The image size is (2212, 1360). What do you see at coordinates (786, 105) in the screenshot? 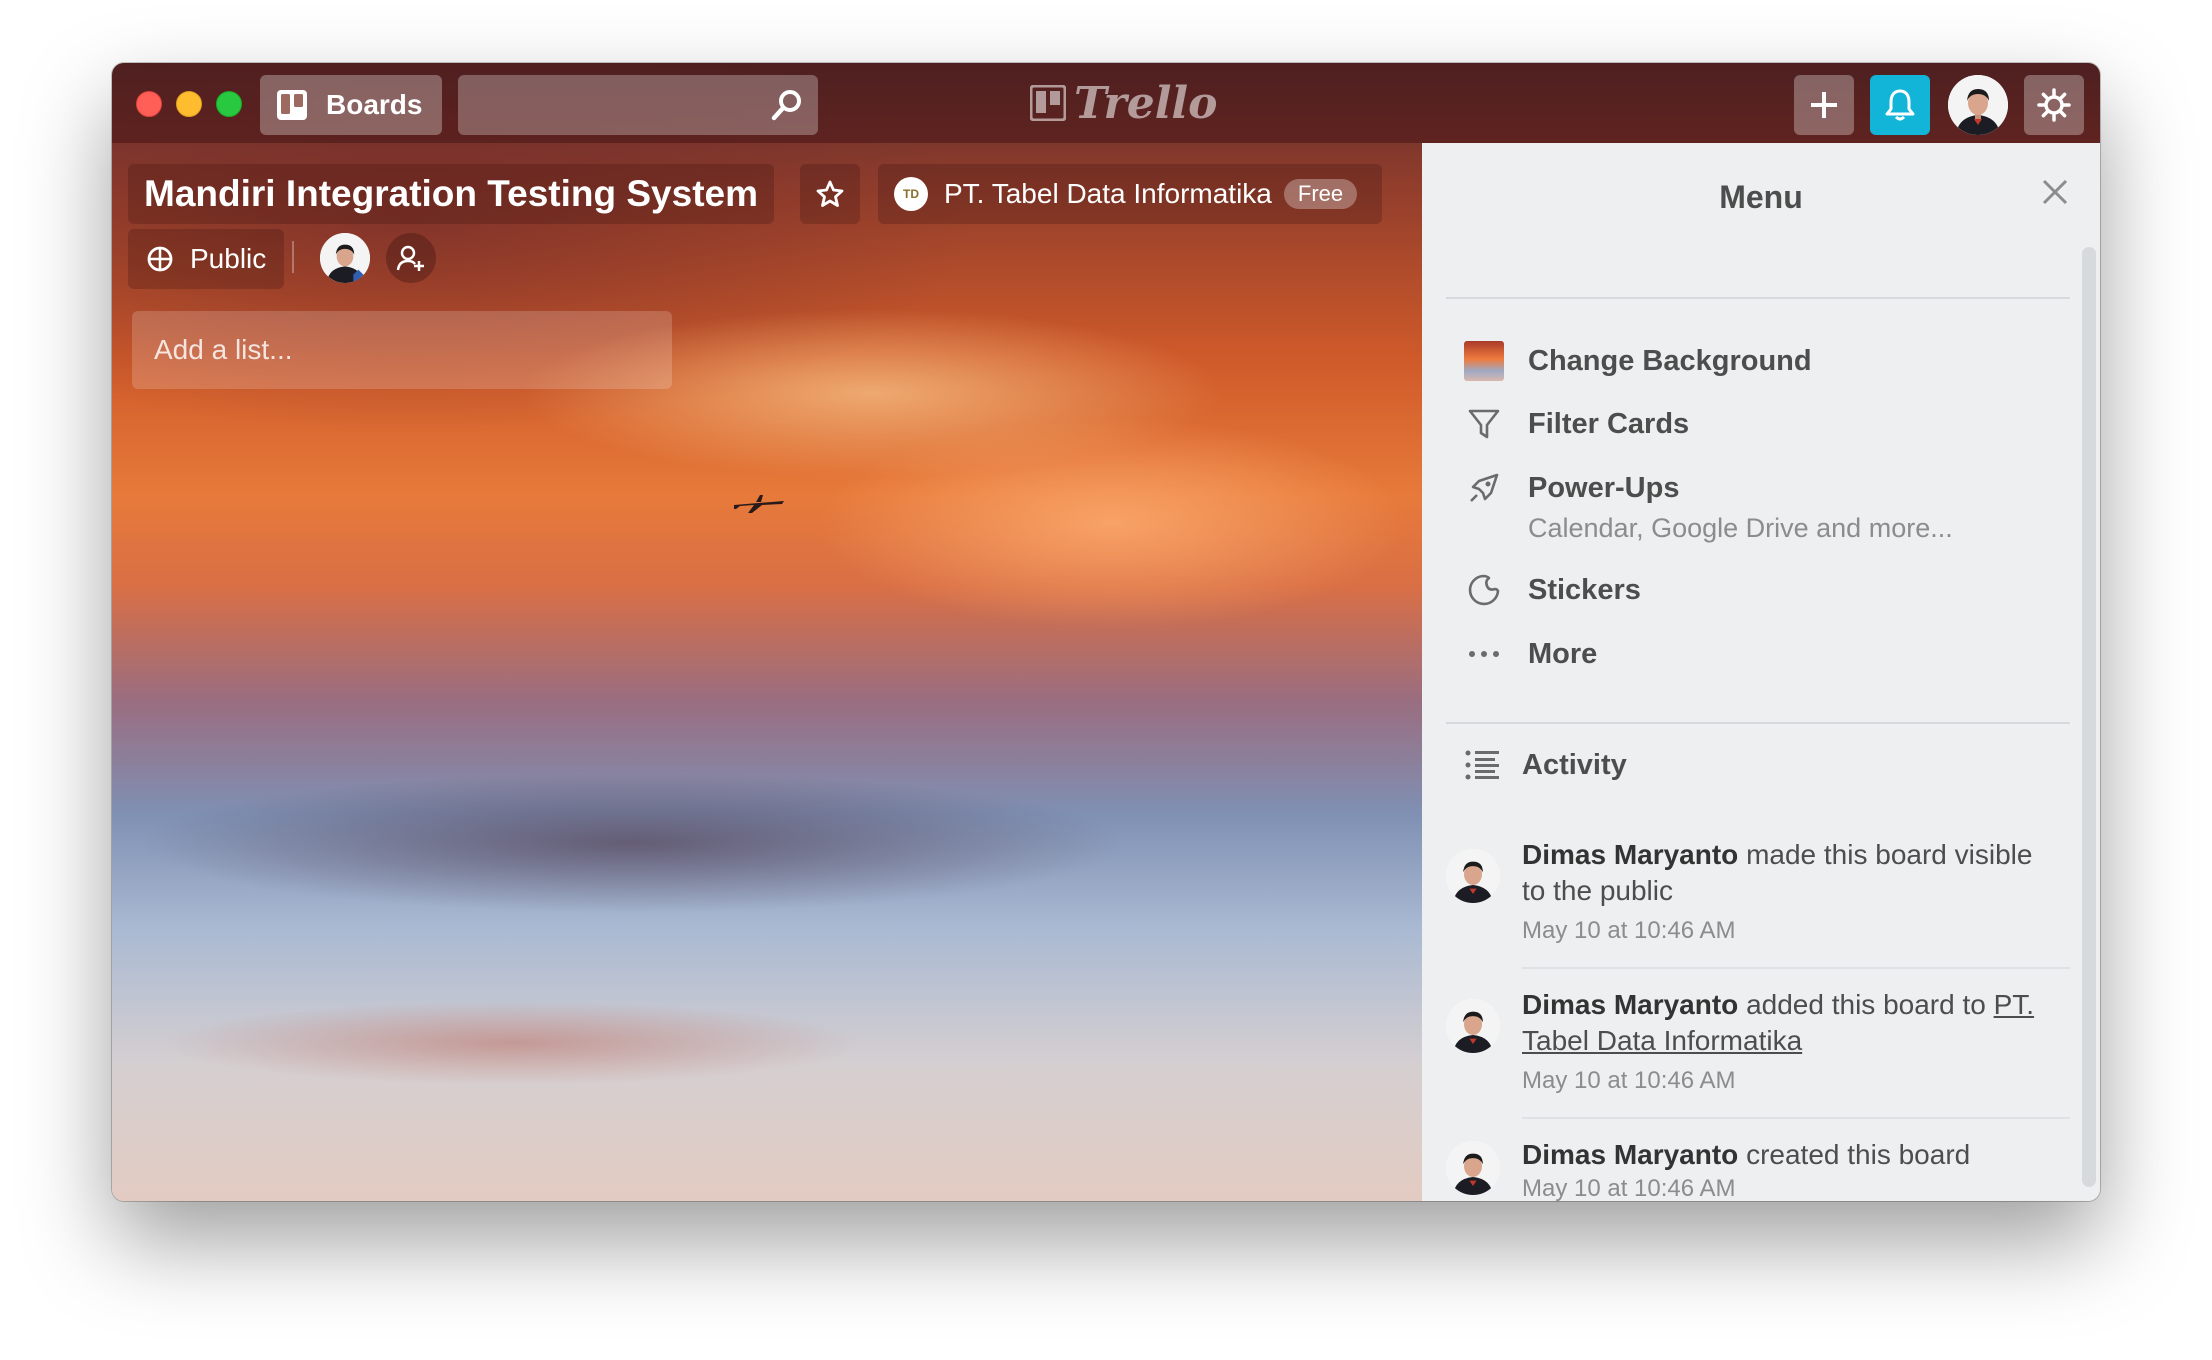
I see `search-icon` at bounding box center [786, 105].